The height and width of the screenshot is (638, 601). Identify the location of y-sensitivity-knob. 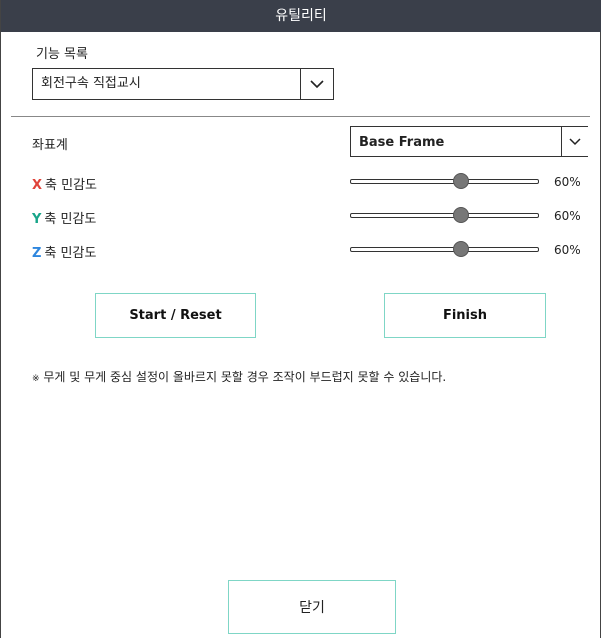
(461, 215).